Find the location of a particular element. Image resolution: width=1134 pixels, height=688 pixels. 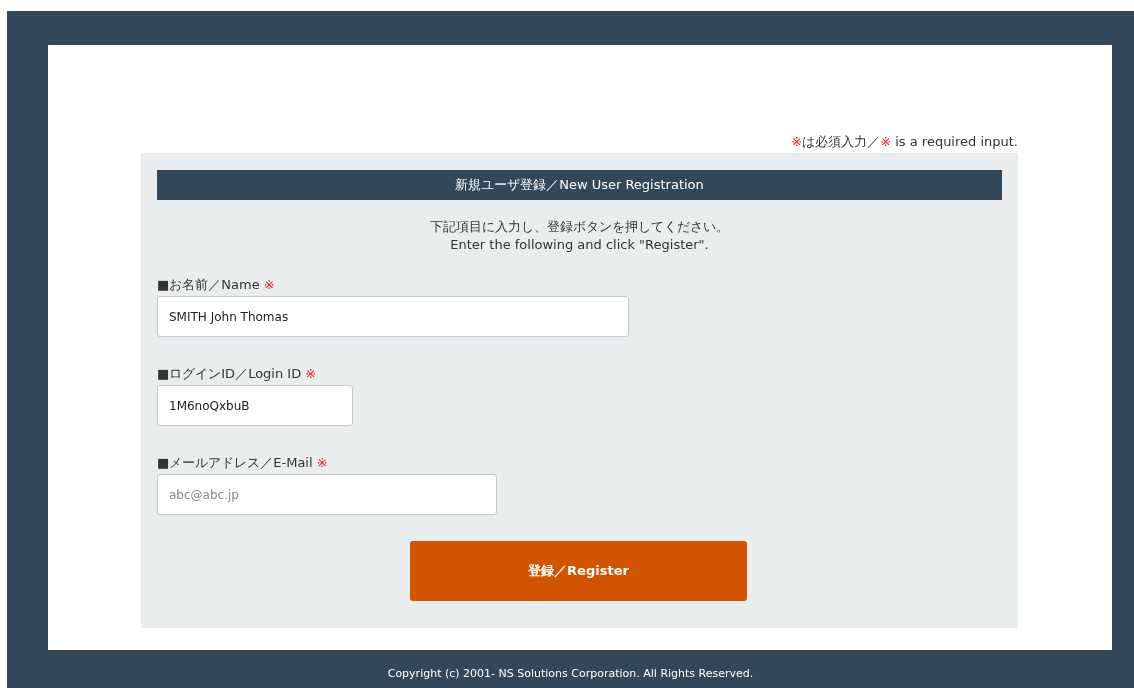

input-field: 1M6noQxbuB is located at coordinates (255, 405).